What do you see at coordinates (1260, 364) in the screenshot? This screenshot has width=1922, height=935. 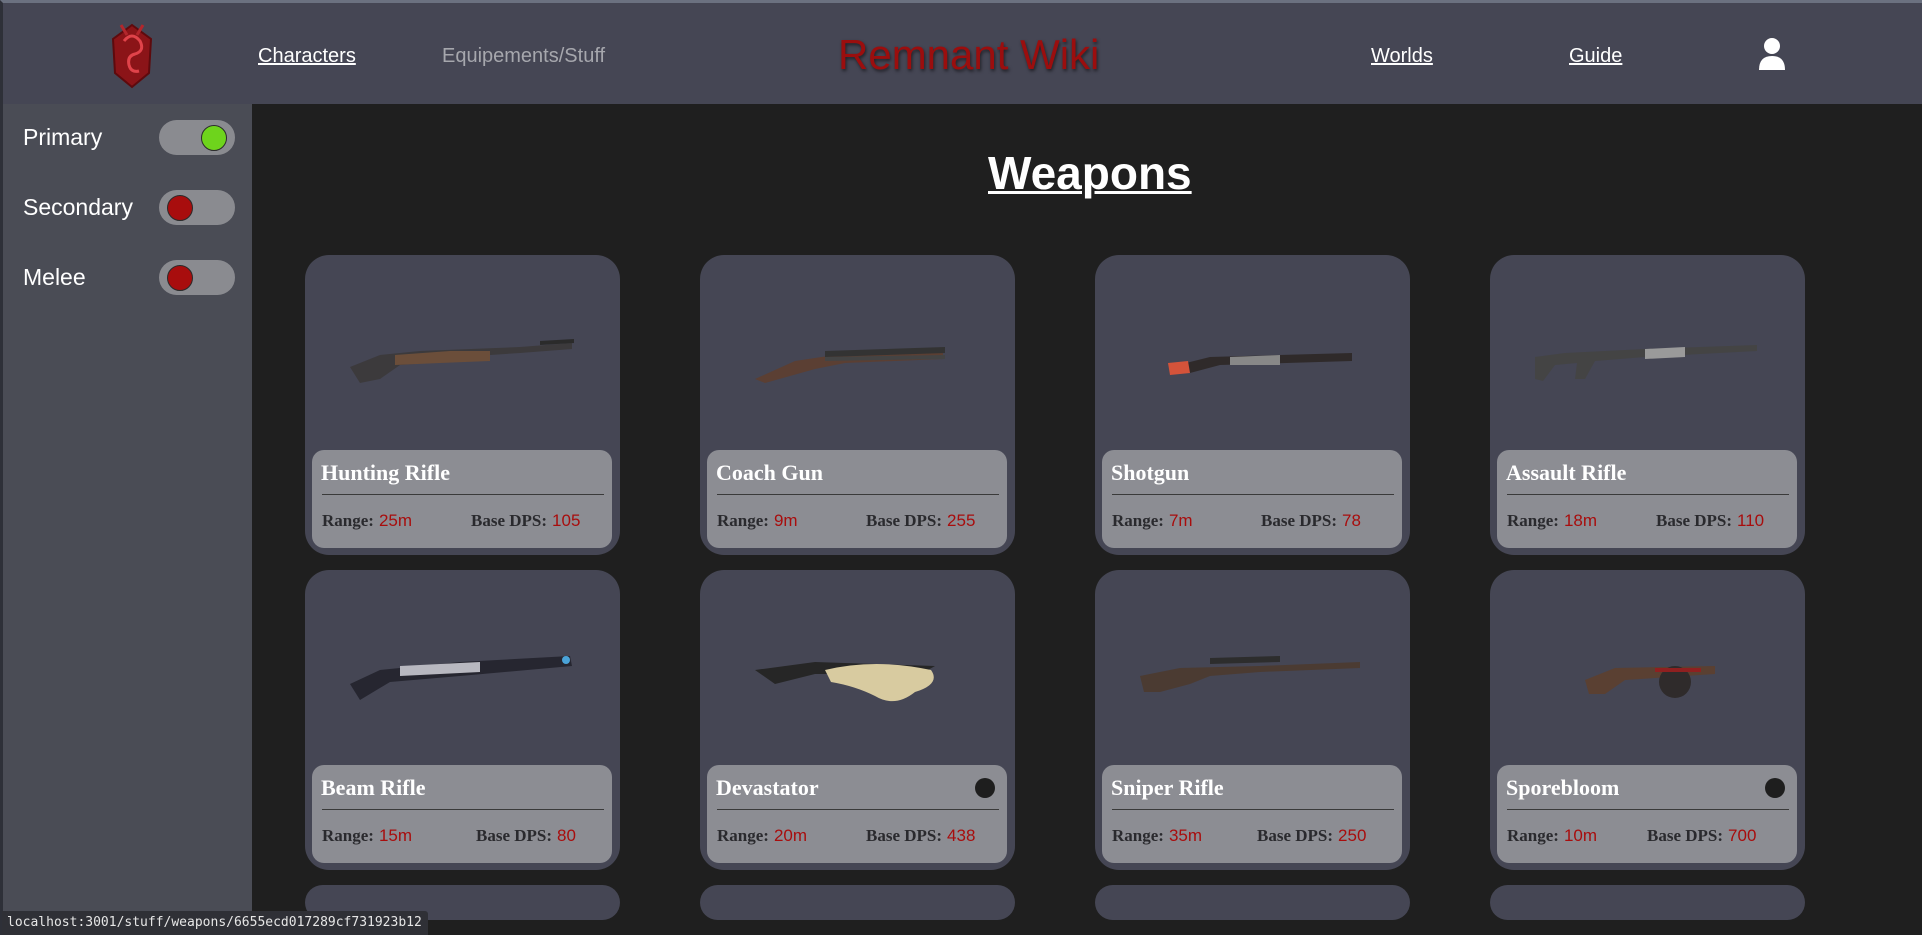 I see `shotgun-icon` at bounding box center [1260, 364].